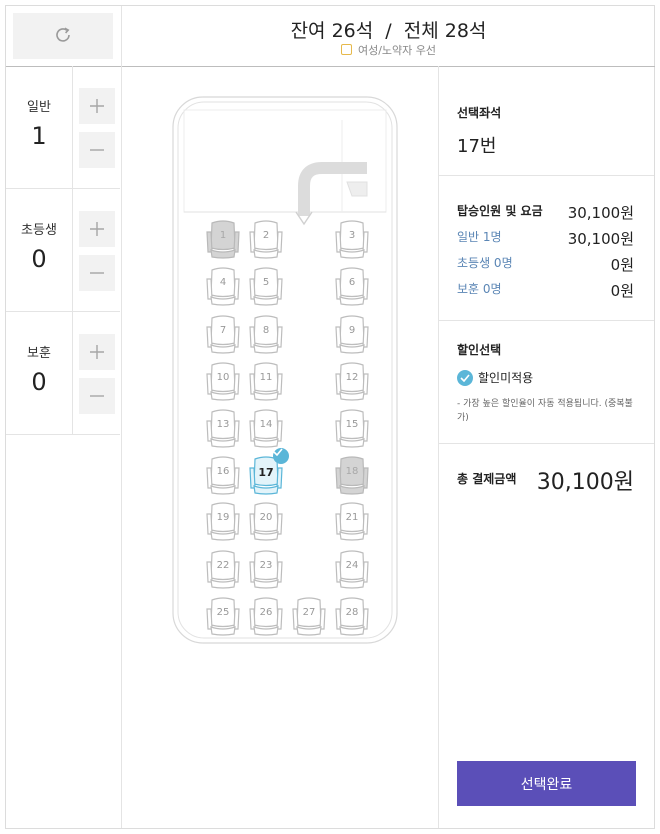  Describe the element at coordinates (545, 411) in the screenshot. I see `discount-note: - 가장 높은 할인율이 자동 적용됩니다. (중복불가)` at that location.